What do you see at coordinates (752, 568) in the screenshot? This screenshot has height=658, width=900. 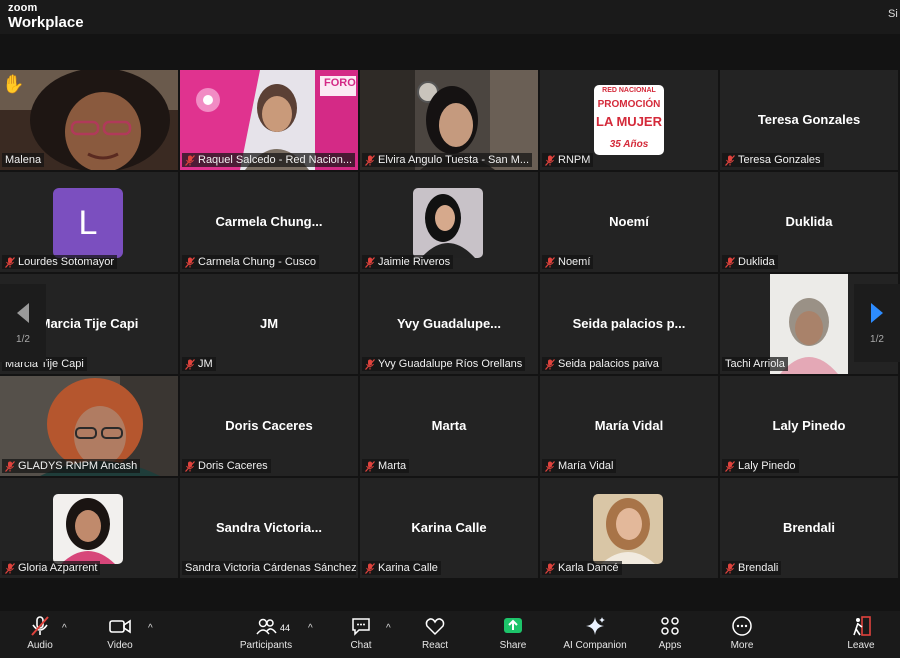 I see `participant-name: Brendali` at bounding box center [752, 568].